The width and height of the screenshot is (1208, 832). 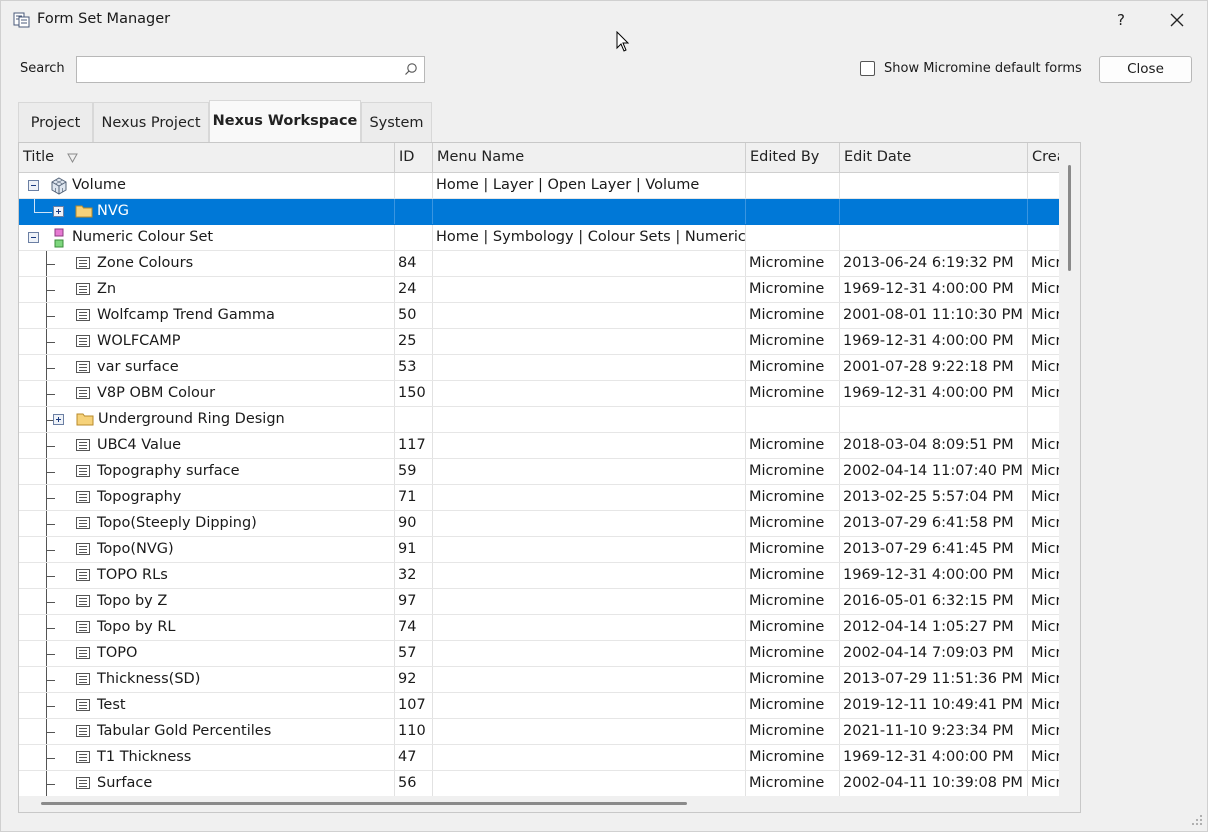 What do you see at coordinates (934, 157) in the screenshot?
I see `column-header-edit-date: Edit Date` at bounding box center [934, 157].